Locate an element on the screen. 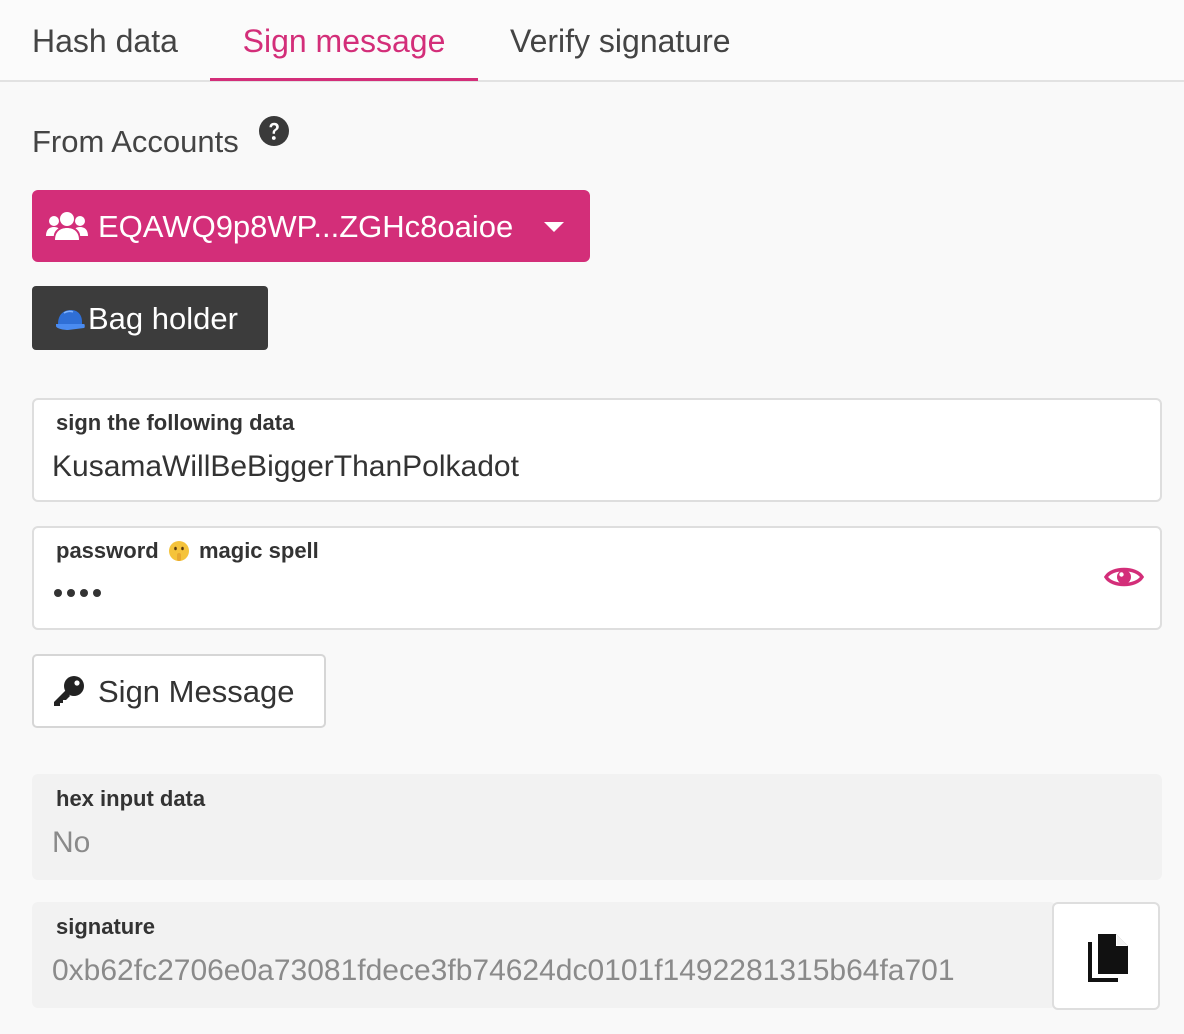 Image resolution: width=1184 pixels, height=1034 pixels. signature-label: signature is located at coordinates (106, 926).